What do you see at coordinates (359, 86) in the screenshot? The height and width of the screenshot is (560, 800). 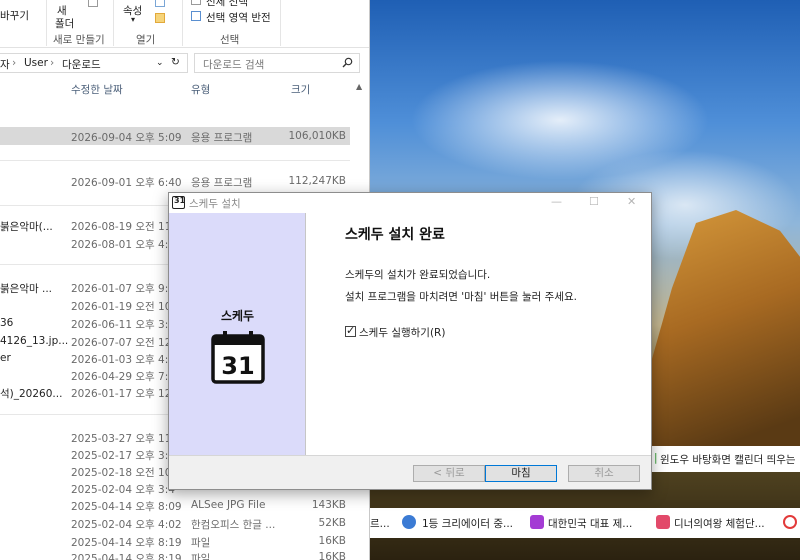 I see `scroll-up-arrow-icon: ▲` at bounding box center [359, 86].